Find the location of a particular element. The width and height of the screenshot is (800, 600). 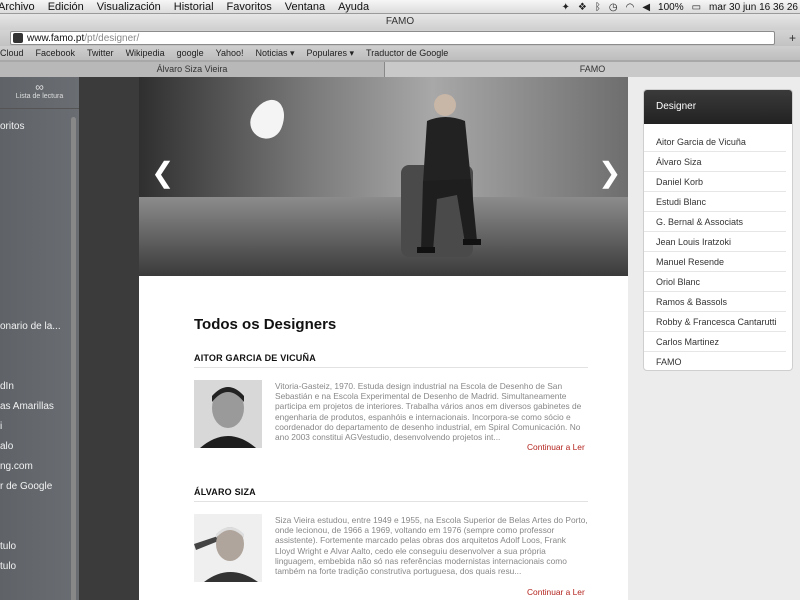

menu-archivo: Archivo is located at coordinates (17, 7).